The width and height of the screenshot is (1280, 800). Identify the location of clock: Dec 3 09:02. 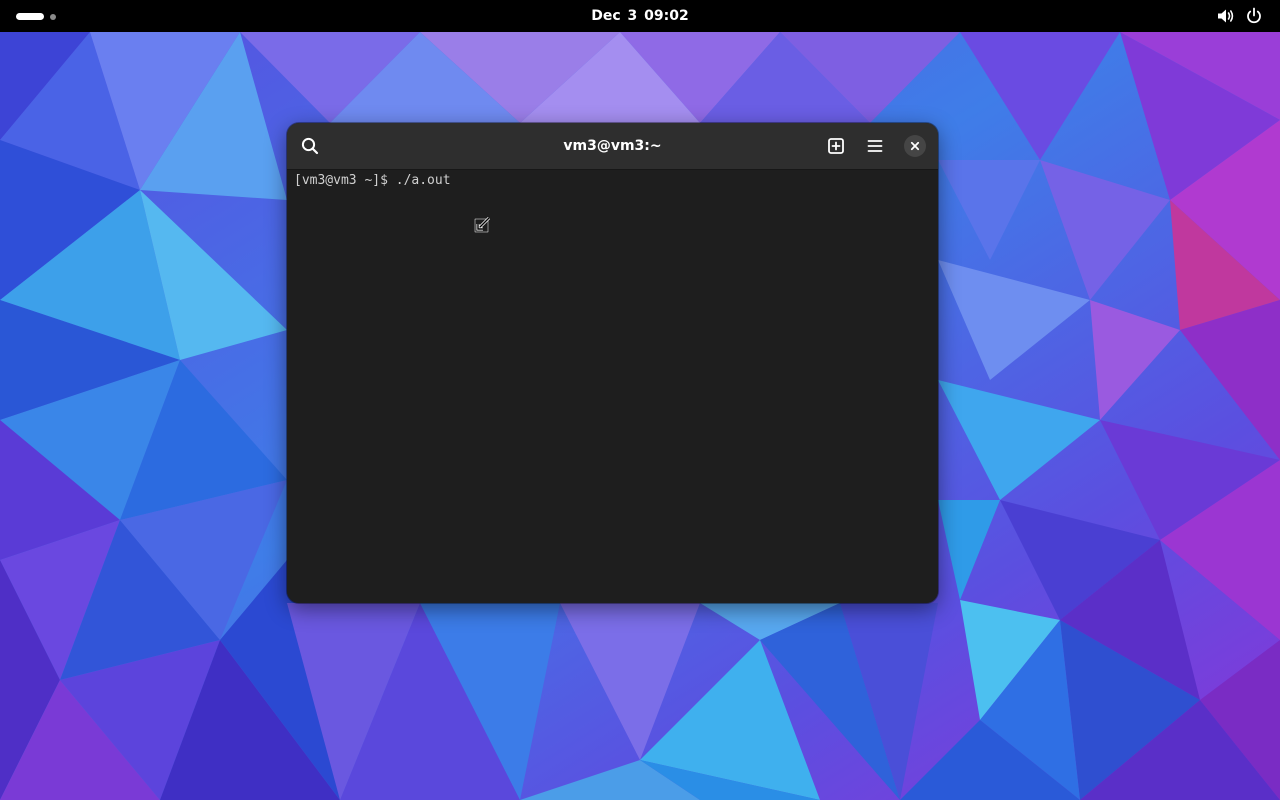
(640, 16).